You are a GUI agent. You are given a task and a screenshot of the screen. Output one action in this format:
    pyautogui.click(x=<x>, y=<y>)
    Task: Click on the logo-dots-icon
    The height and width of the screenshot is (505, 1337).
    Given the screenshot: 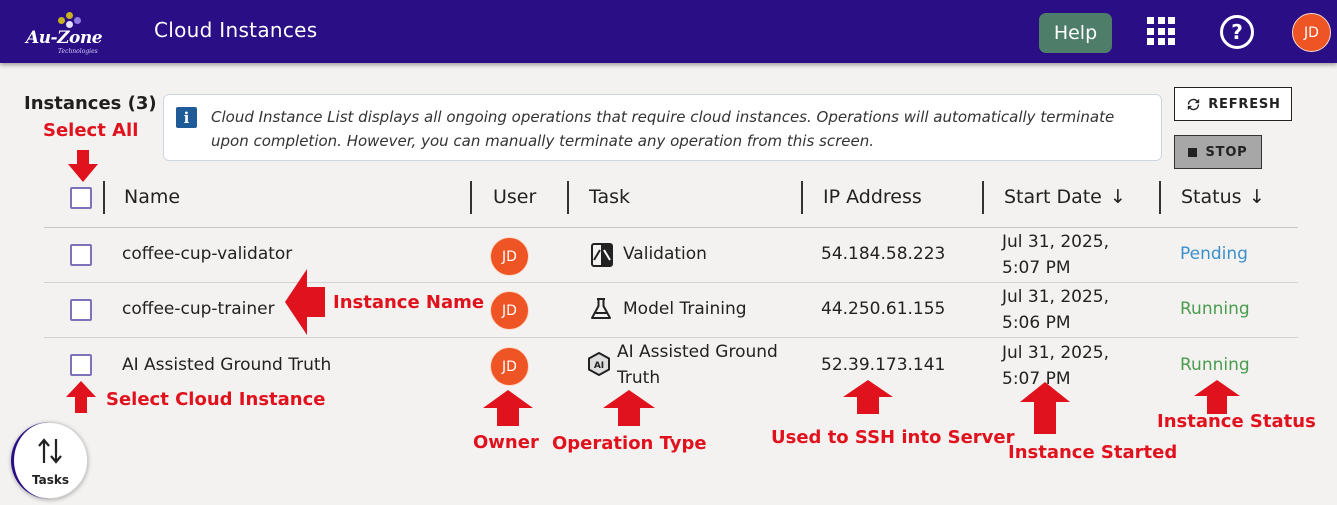 What is the action you would take?
    pyautogui.click(x=69, y=20)
    